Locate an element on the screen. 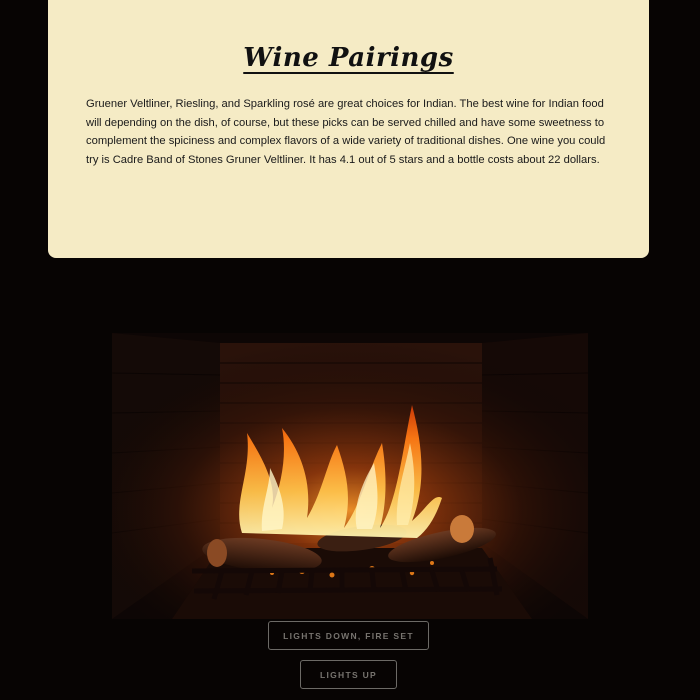 This screenshot has width=700, height=700. lights-down-fire-set-button: LIGHTS DOWN, FIRE SET is located at coordinates (348, 635).